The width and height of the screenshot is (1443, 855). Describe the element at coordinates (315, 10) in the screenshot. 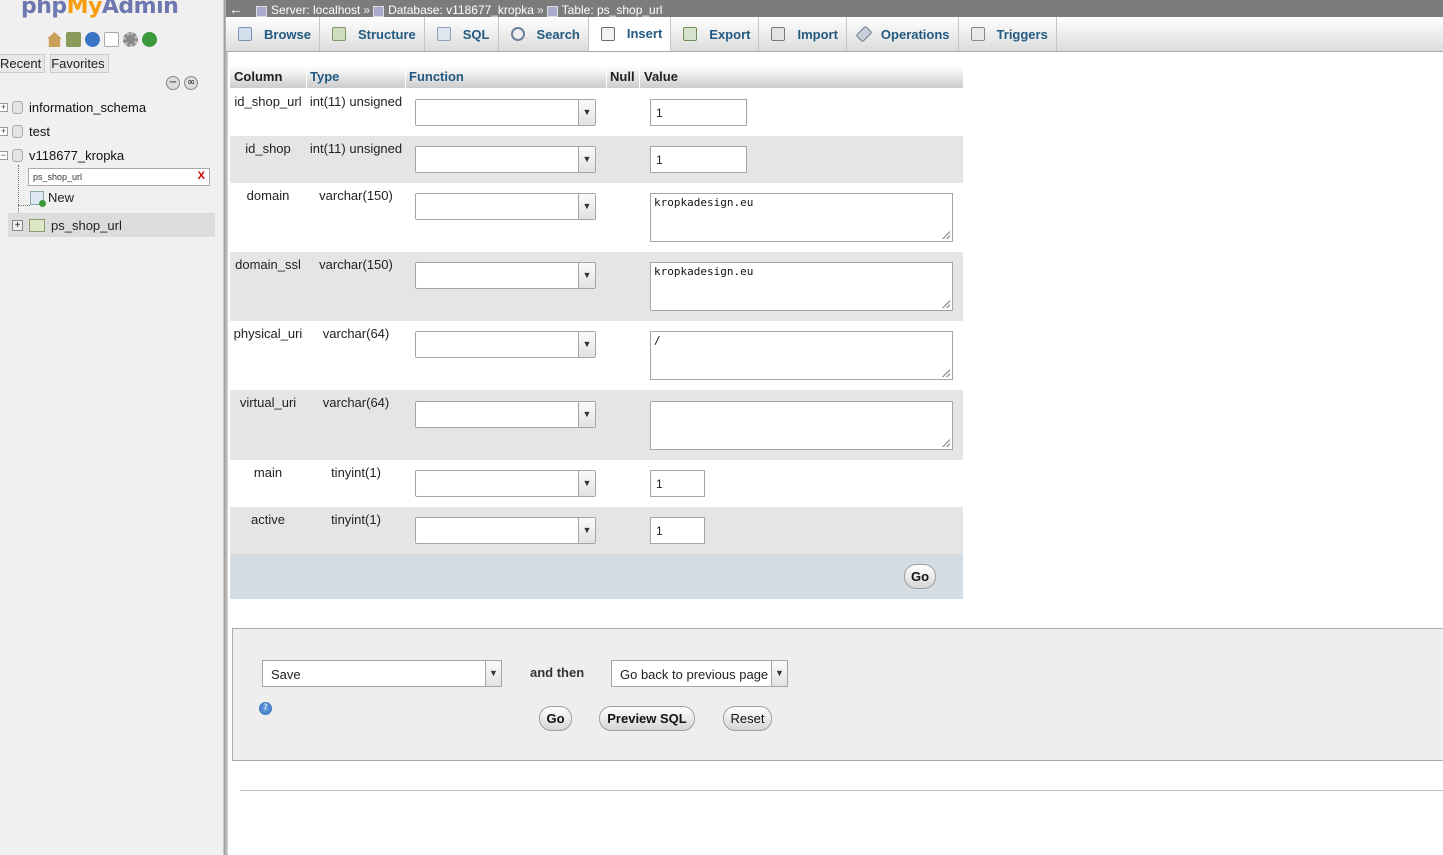

I see `breadcrumb-server: Server: localhost` at that location.